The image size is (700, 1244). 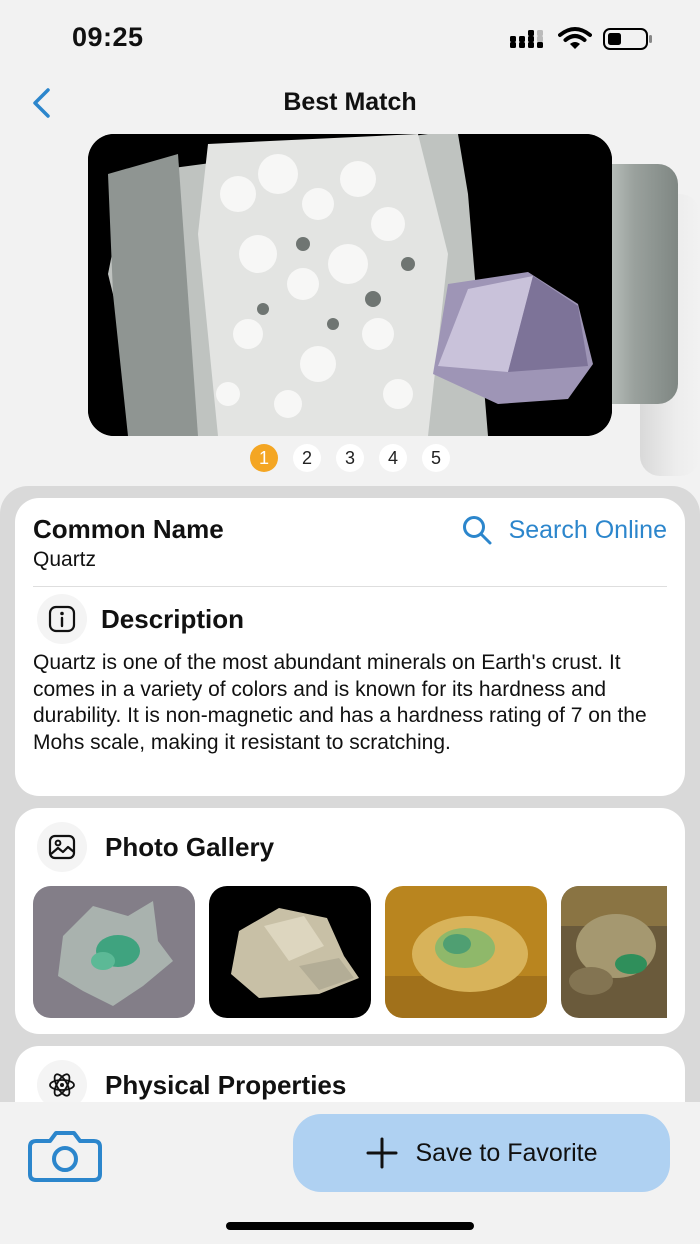 I want to click on status-time: 09:25, so click(x=108, y=37).